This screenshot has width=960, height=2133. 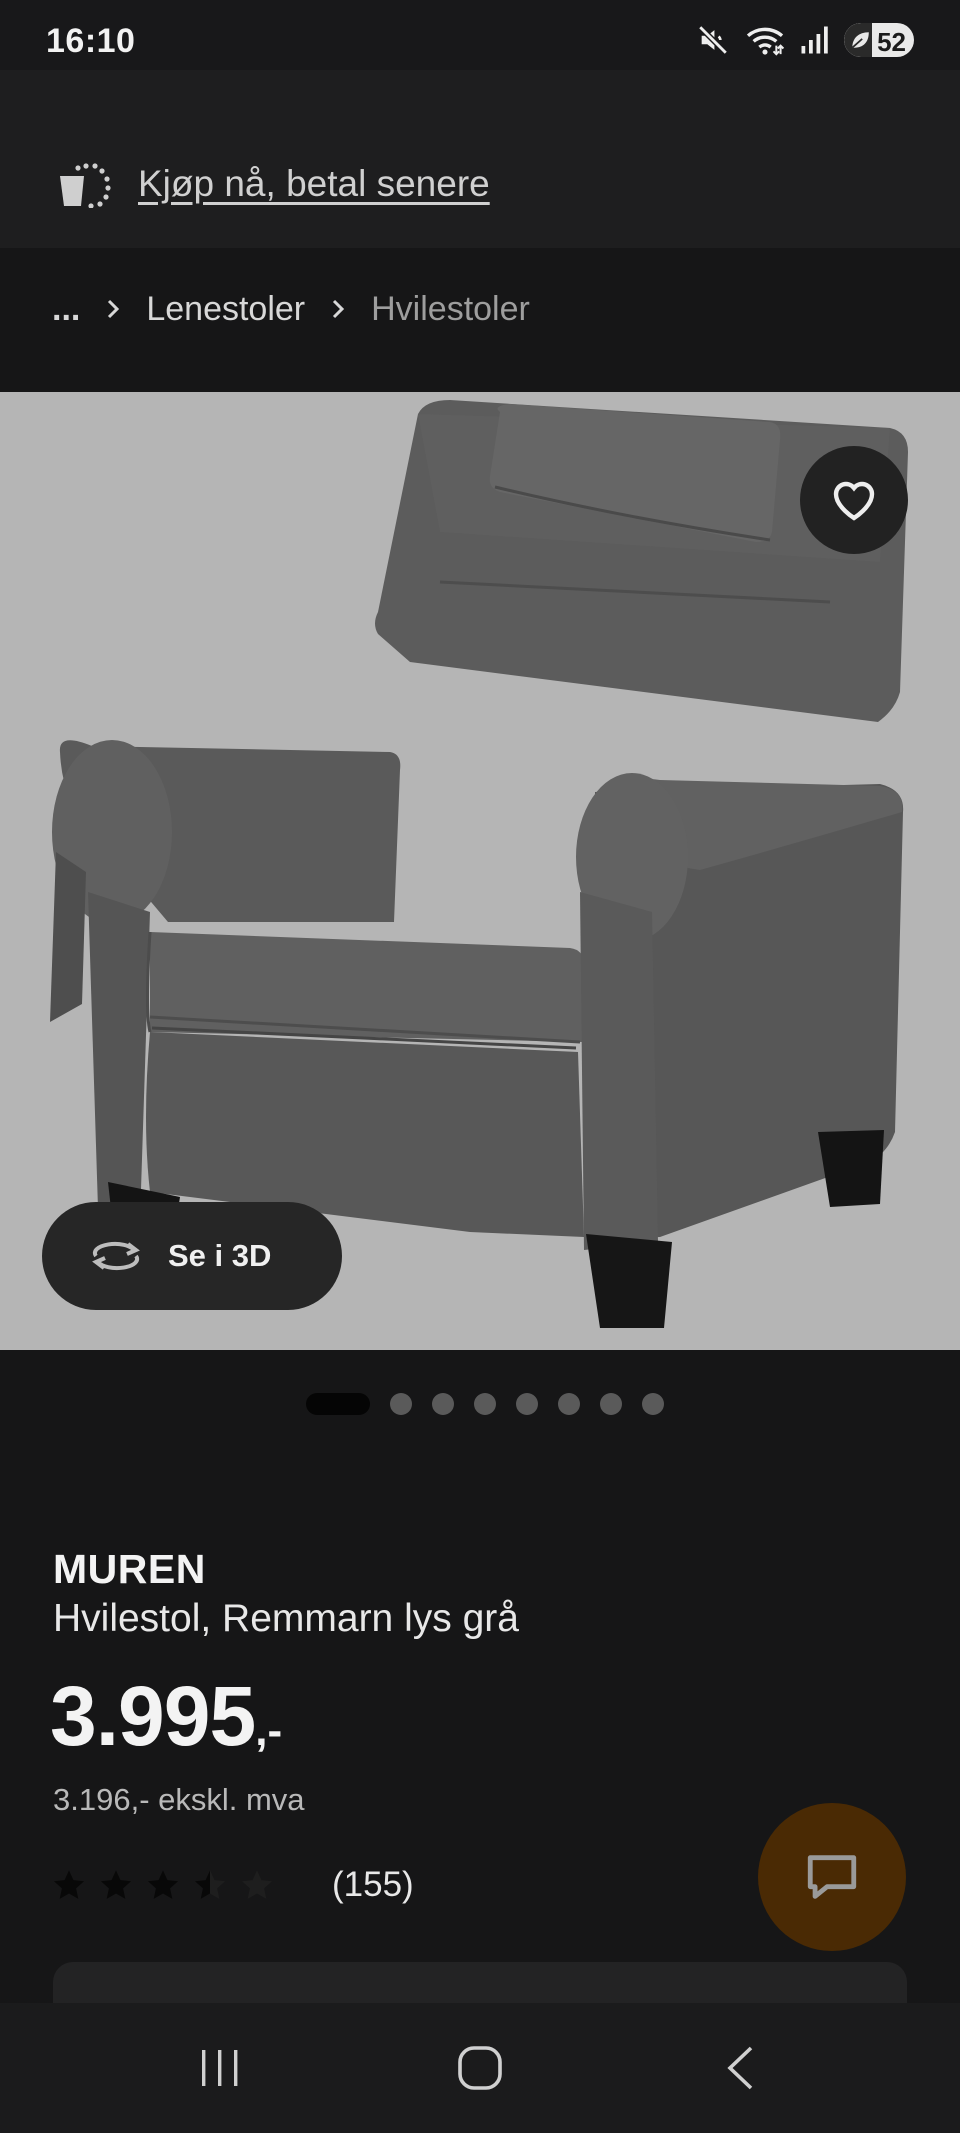 I want to click on favorite-button, so click(x=854, y=500).